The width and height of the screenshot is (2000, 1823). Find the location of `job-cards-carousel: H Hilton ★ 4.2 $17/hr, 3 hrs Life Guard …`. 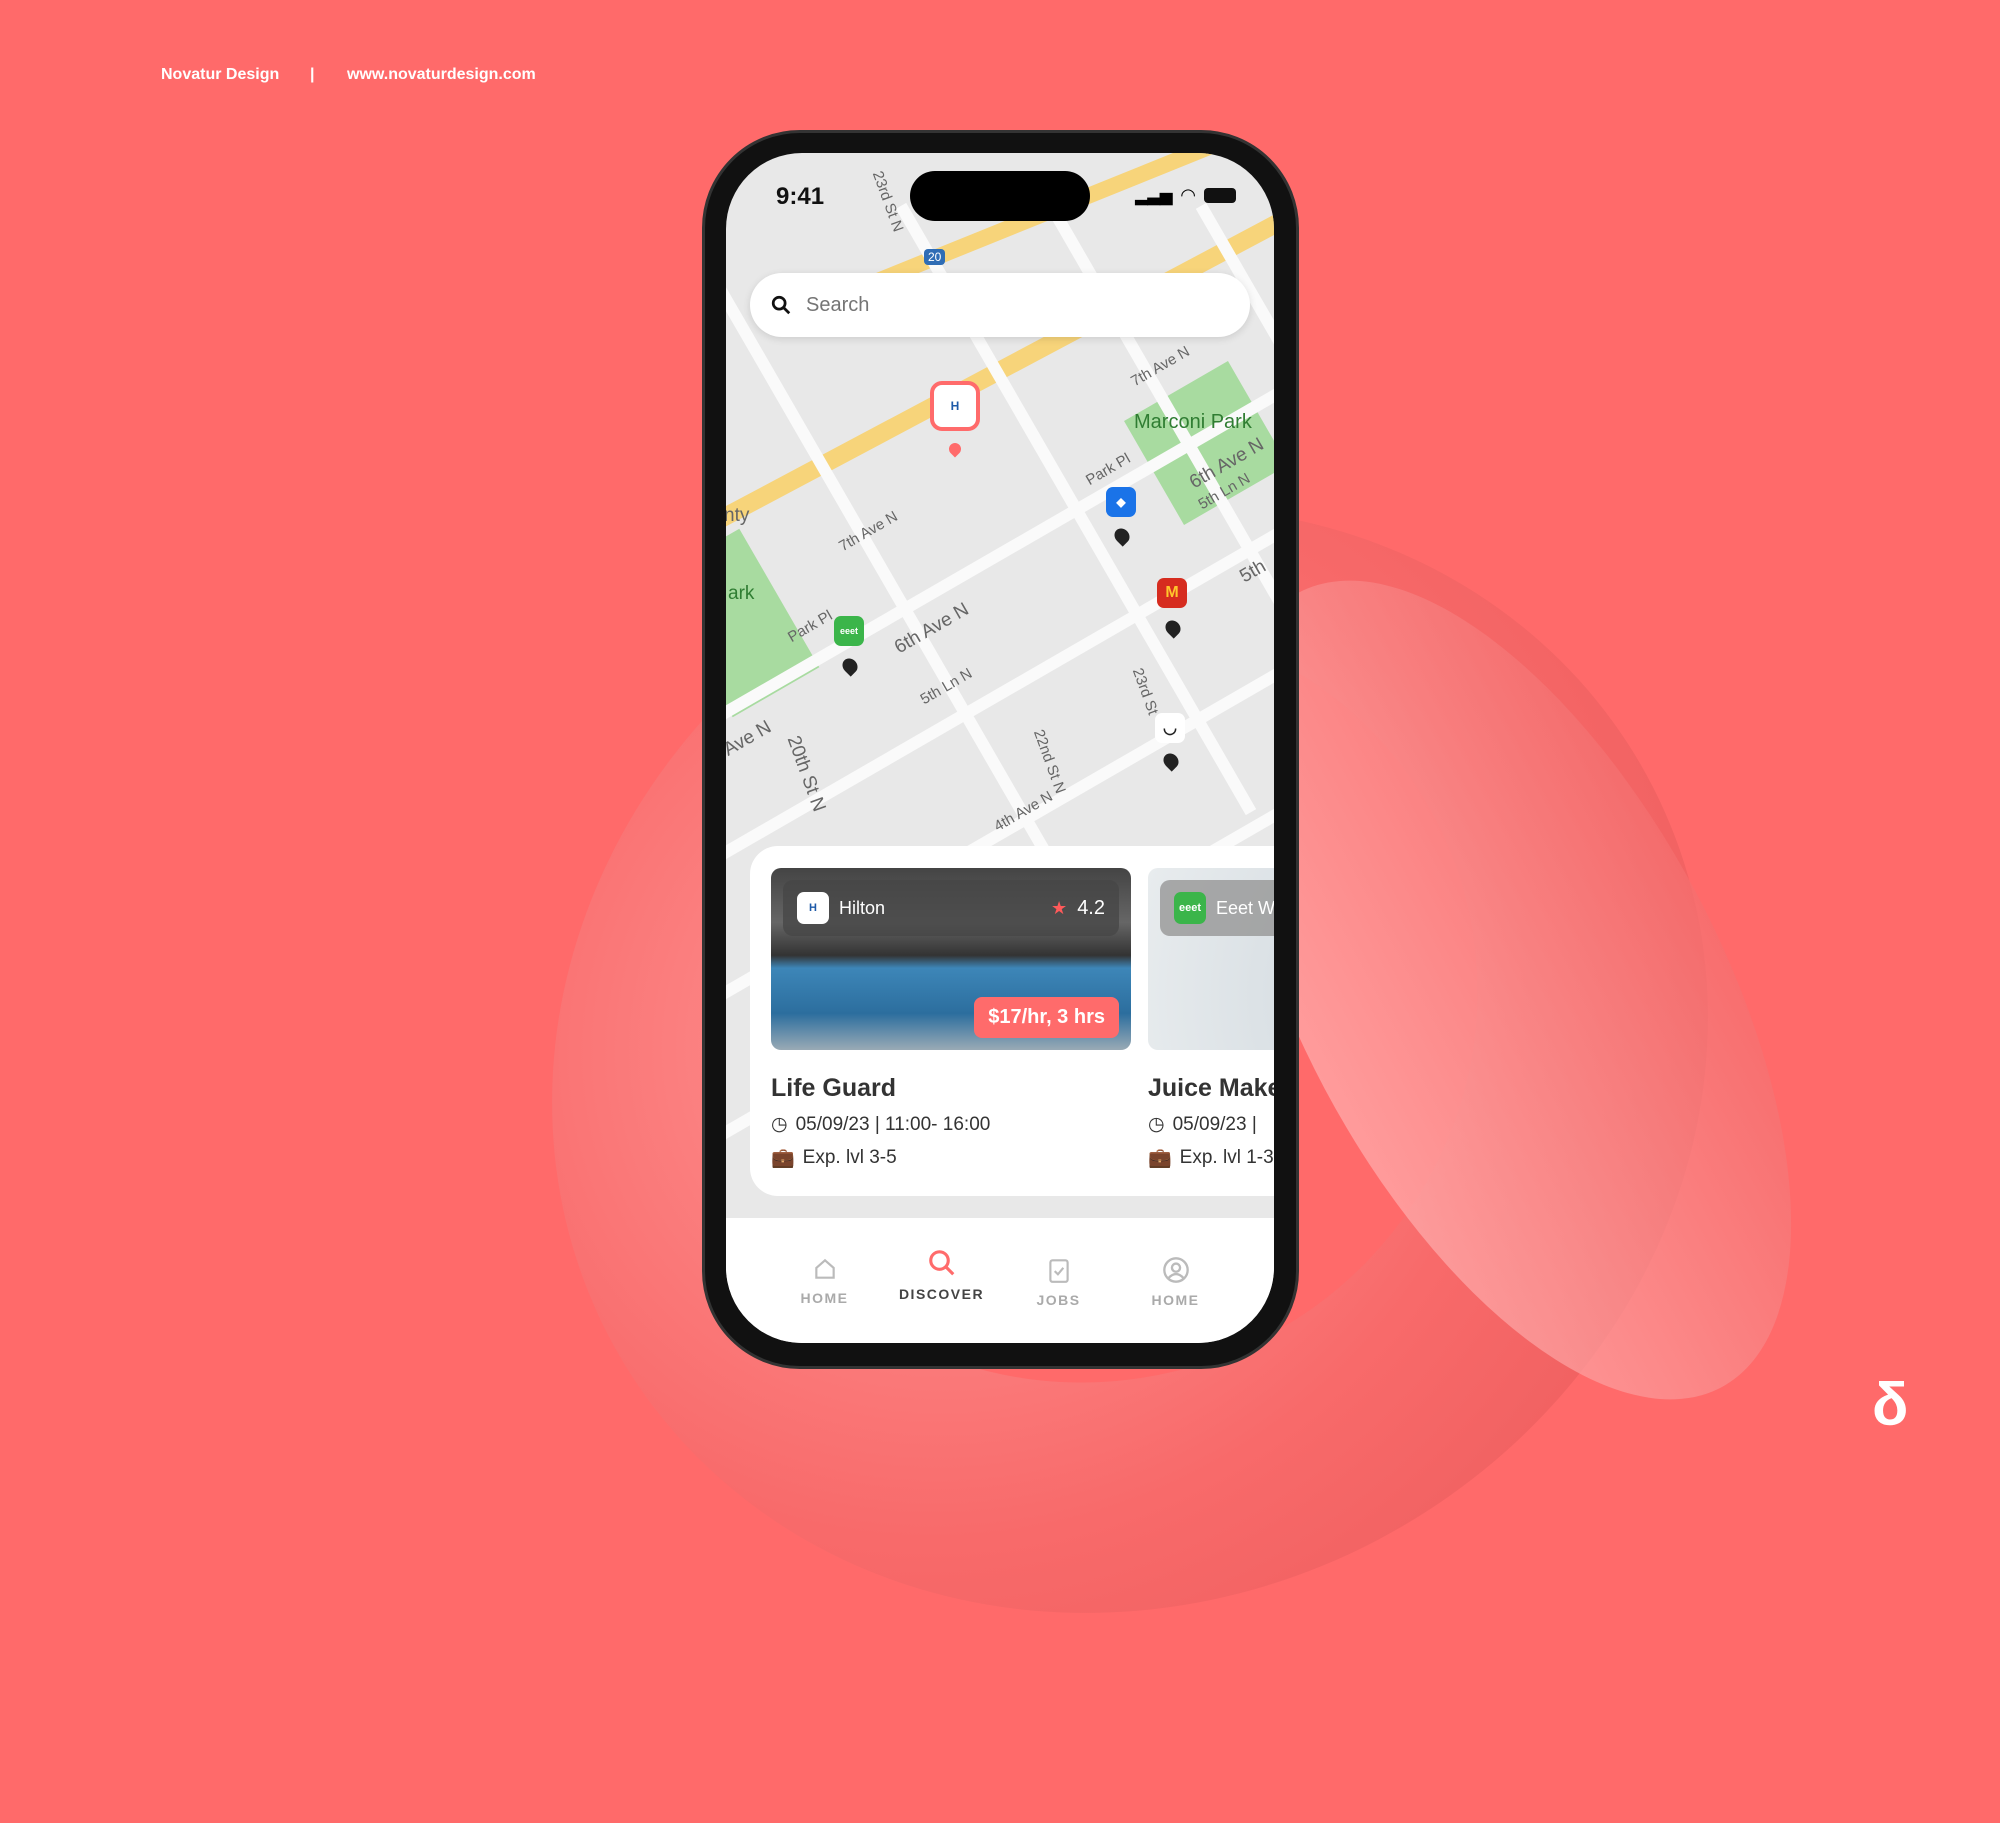

job-cards-carousel: H Hilton ★ 4.2 $17/hr, 3 hrs Life Guard … is located at coordinates (1012, 1021).